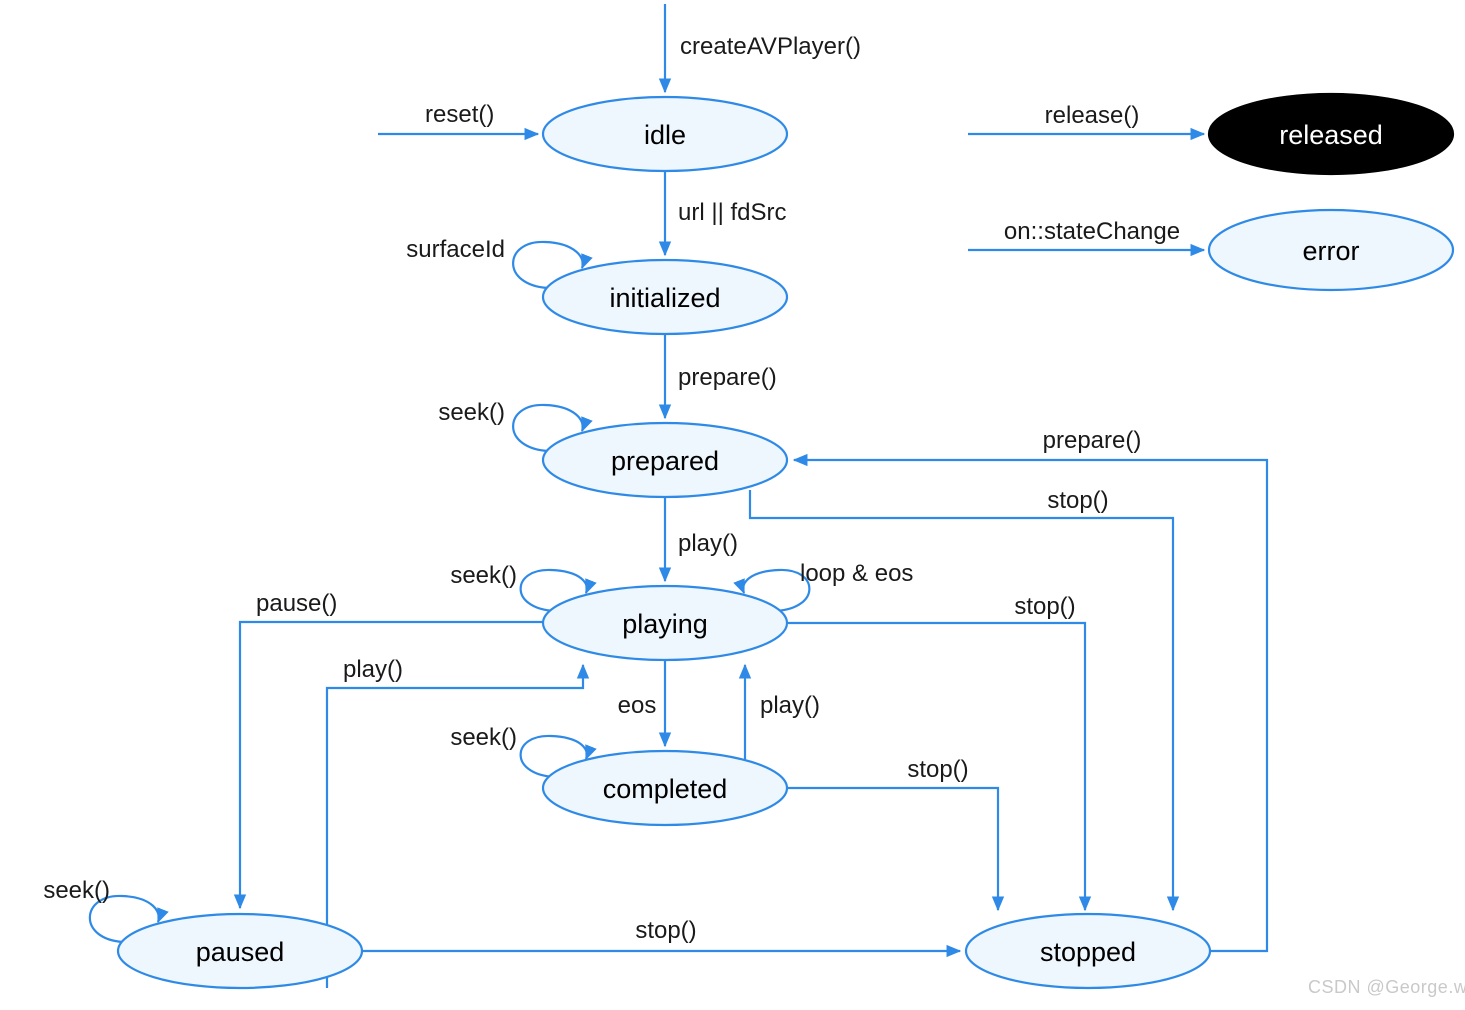 The height and width of the screenshot is (1010, 1465). What do you see at coordinates (1386, 987) in the screenshot?
I see `watermark: CSDN @George.wu.` at bounding box center [1386, 987].